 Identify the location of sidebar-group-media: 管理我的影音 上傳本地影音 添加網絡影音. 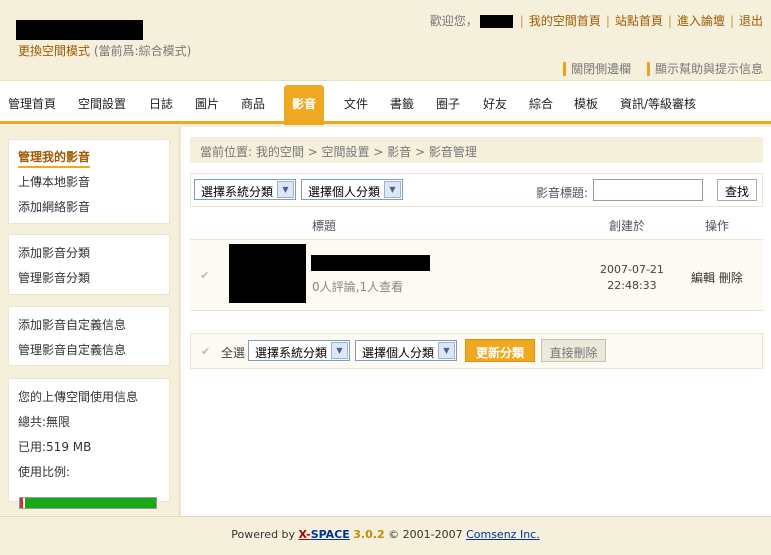
(89, 181).